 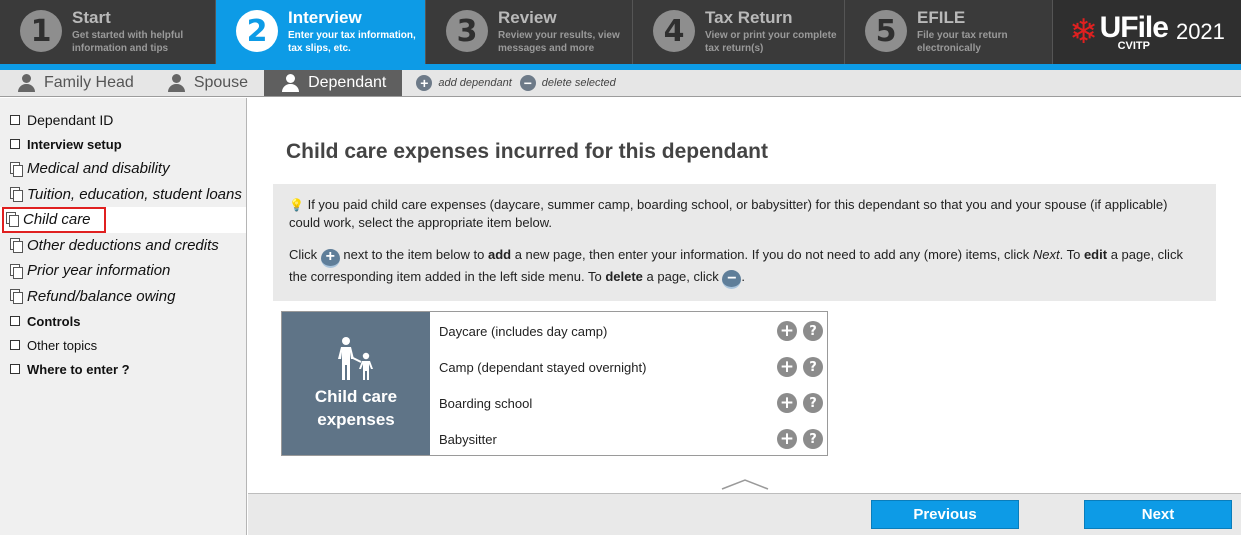 I want to click on brand-logo: ❄ UFile CVITP 2021, so click(x=1147, y=32).